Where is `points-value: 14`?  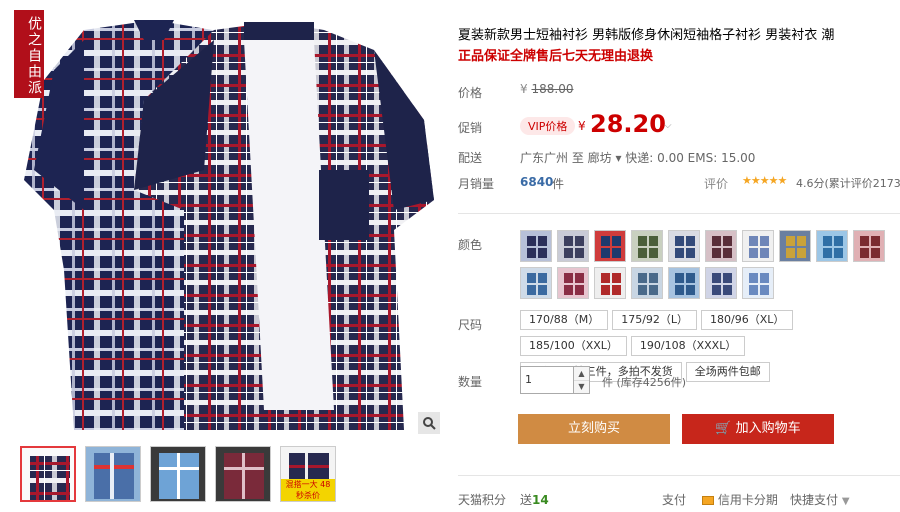 points-value: 14 is located at coordinates (540, 500).